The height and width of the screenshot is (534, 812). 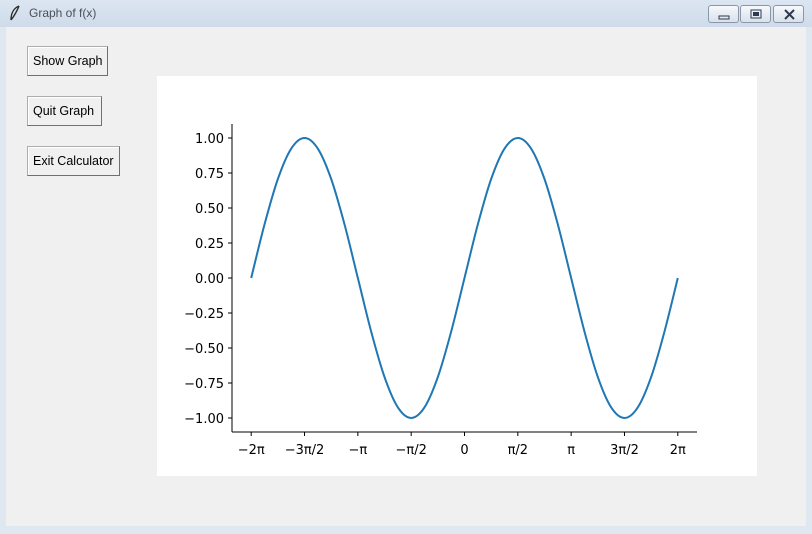 I want to click on close-icon, so click(x=789, y=14).